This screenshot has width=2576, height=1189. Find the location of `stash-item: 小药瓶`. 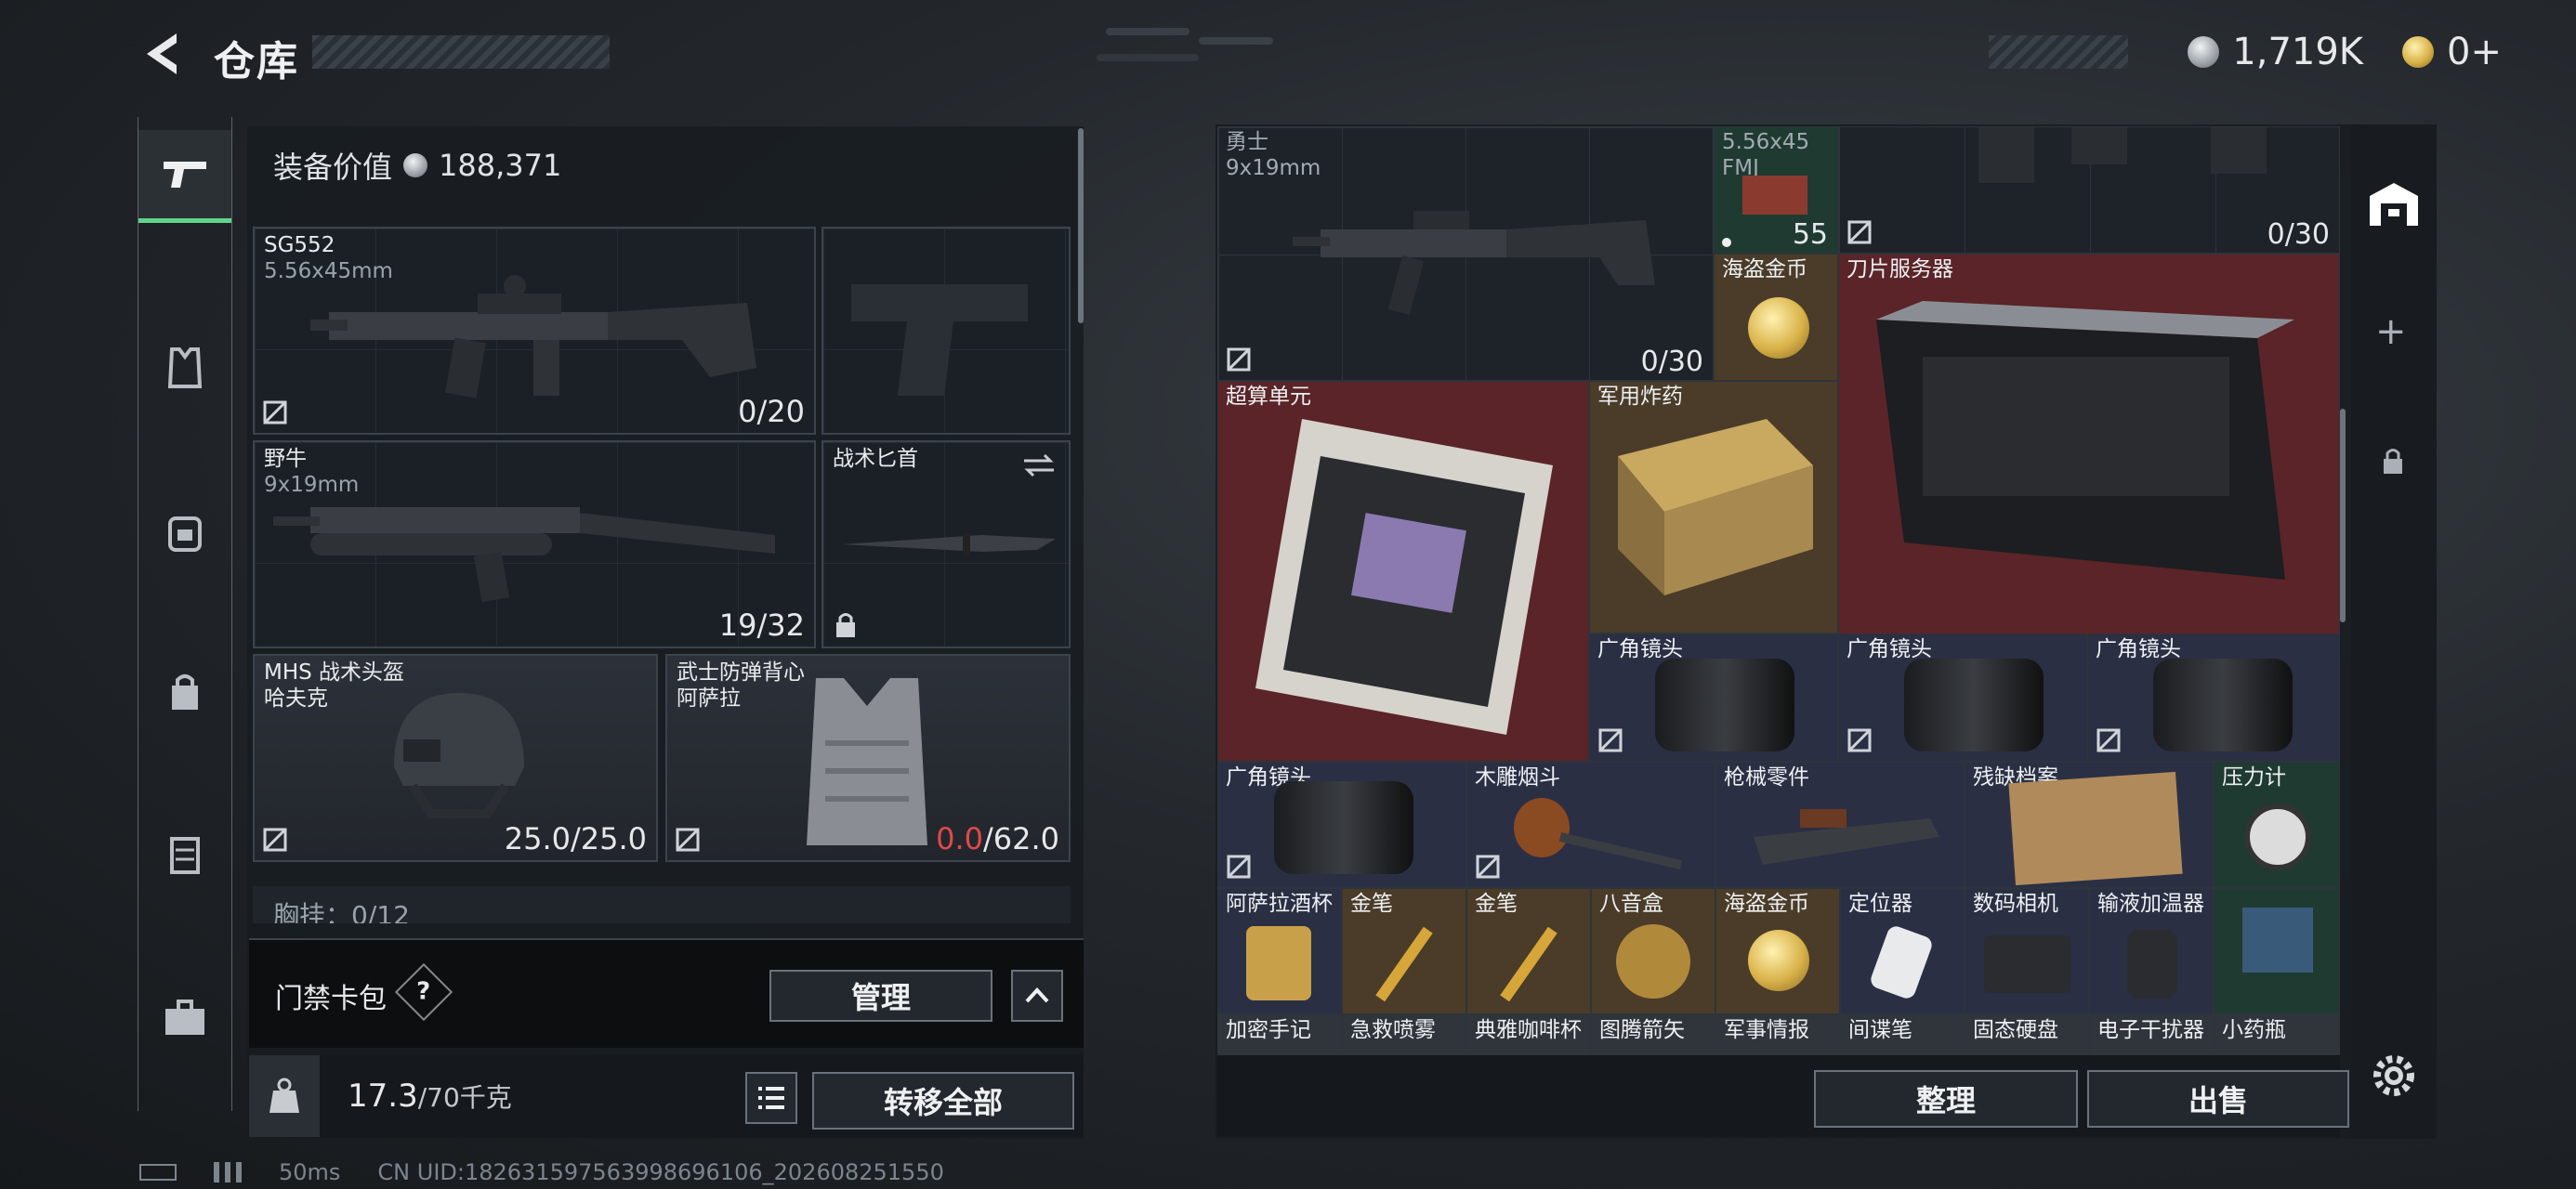

stash-item: 小药瓶 is located at coordinates (2277, 1034).